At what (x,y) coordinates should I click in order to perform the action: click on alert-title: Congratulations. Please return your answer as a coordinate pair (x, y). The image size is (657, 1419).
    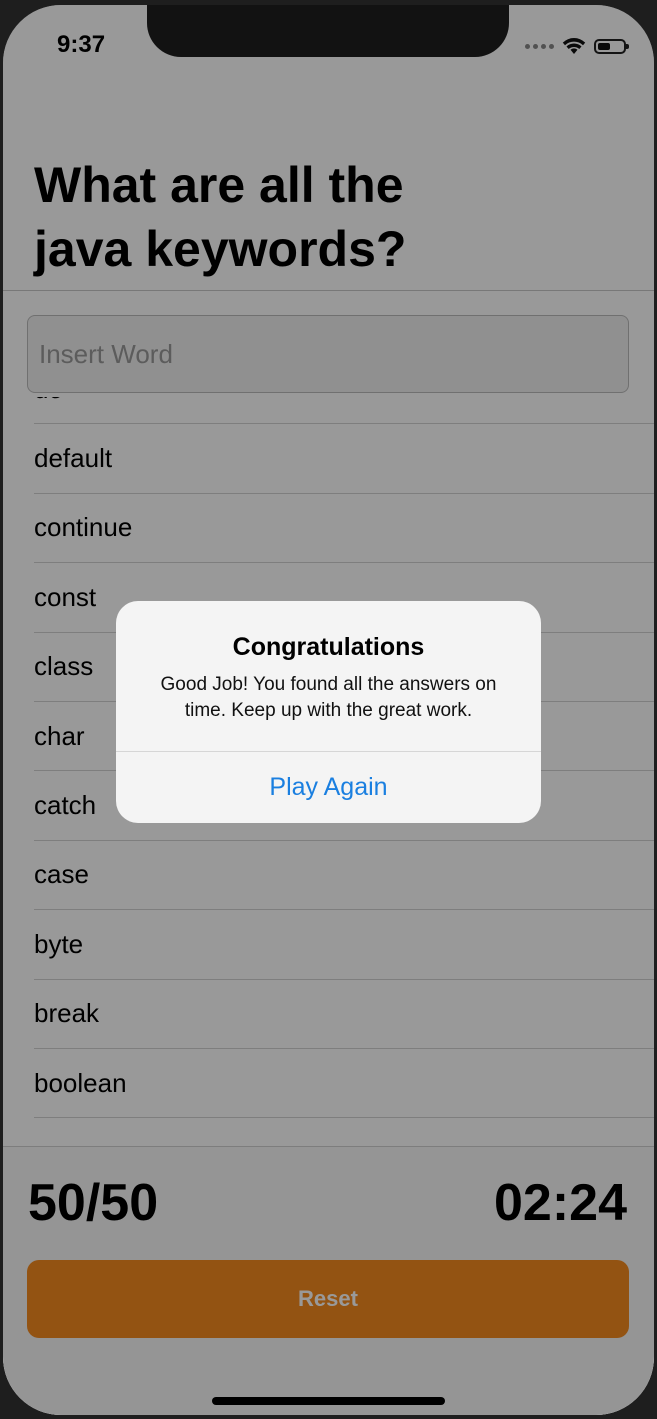
    Looking at the image, I should click on (328, 647).